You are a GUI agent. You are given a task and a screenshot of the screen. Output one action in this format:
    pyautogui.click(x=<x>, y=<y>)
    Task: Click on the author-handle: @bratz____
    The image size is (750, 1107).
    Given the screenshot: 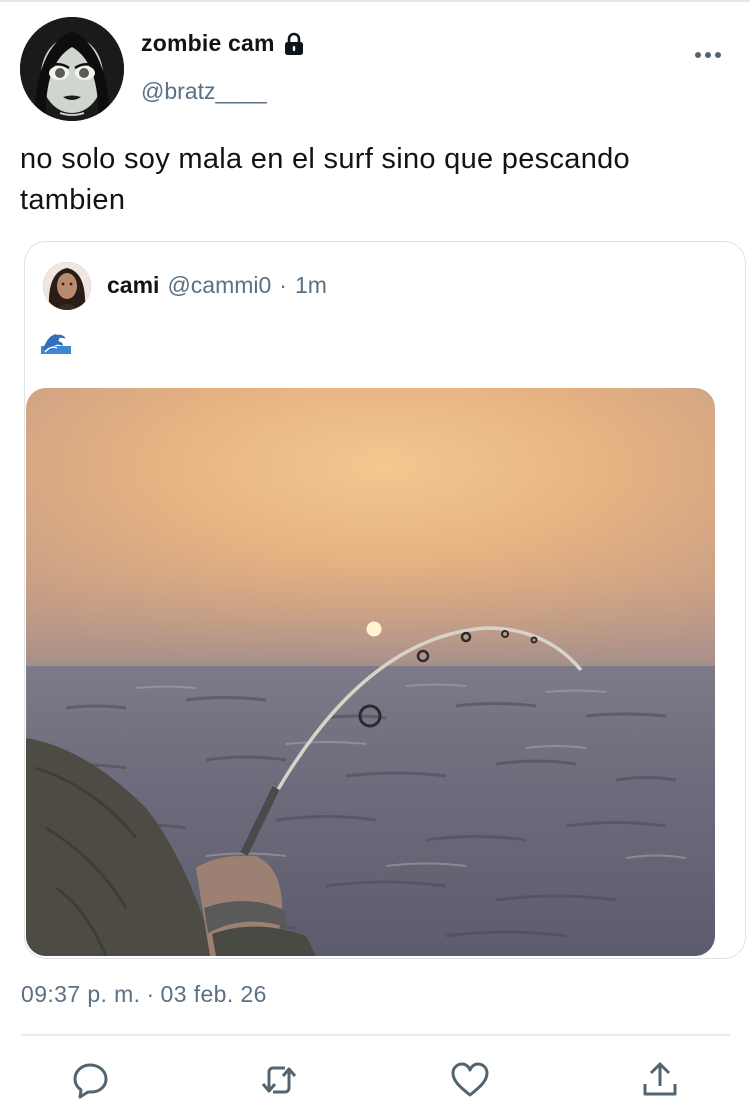 What is the action you would take?
    pyautogui.click(x=204, y=91)
    